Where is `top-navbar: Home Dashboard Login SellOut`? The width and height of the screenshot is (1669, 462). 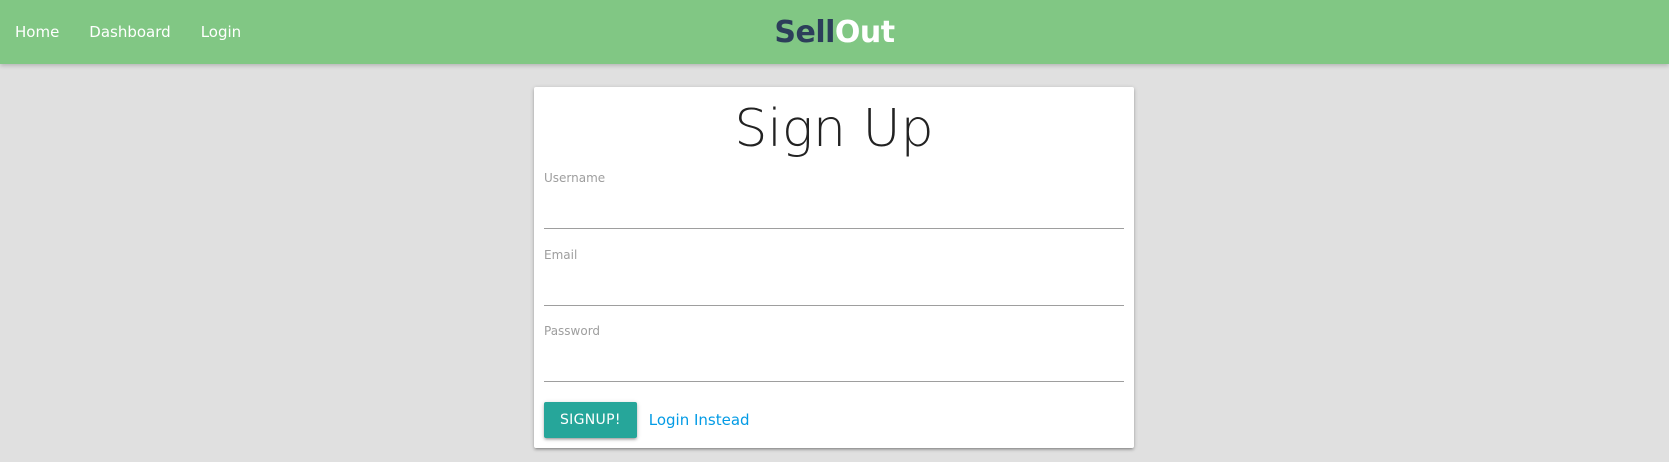
top-navbar: Home Dashboard Login SellOut is located at coordinates (834, 32).